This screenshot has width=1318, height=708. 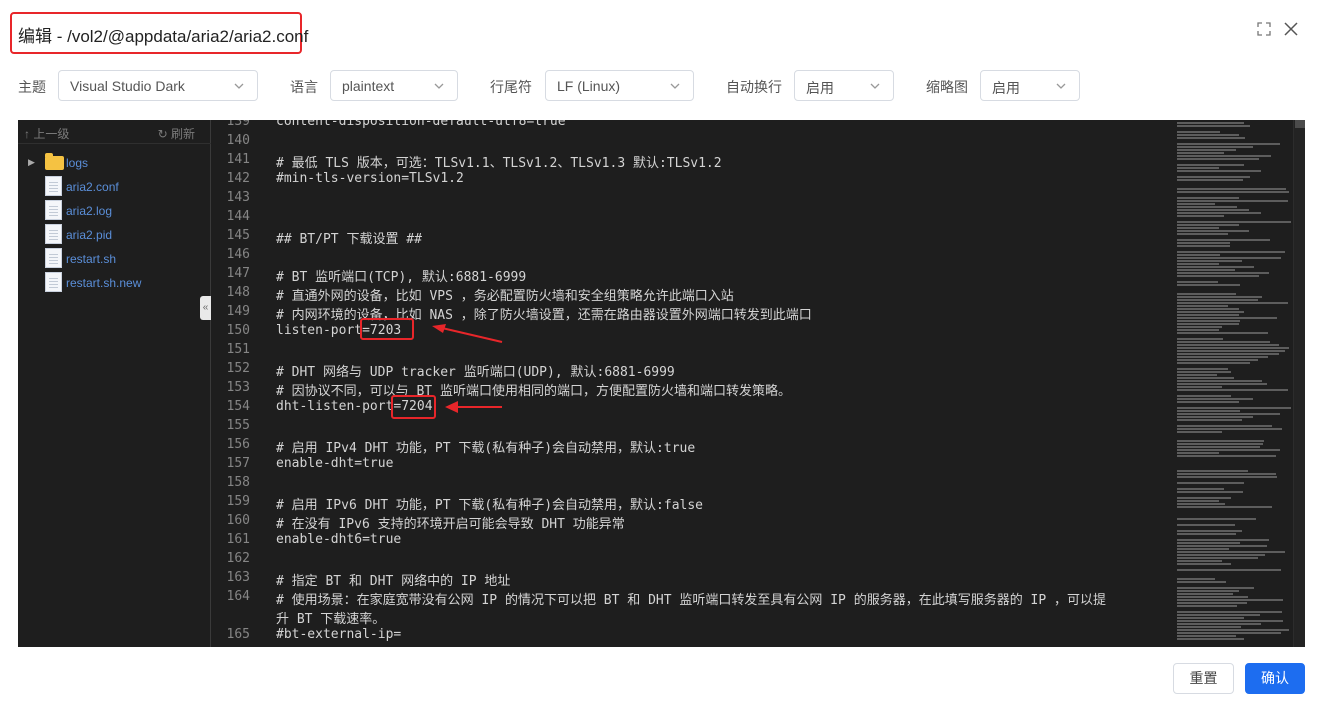 What do you see at coordinates (689, 521) in the screenshot?
I see `code-line: 160 # 在没有 IPv6 支持的环境开启可能会导致 DHT 功能异常` at bounding box center [689, 521].